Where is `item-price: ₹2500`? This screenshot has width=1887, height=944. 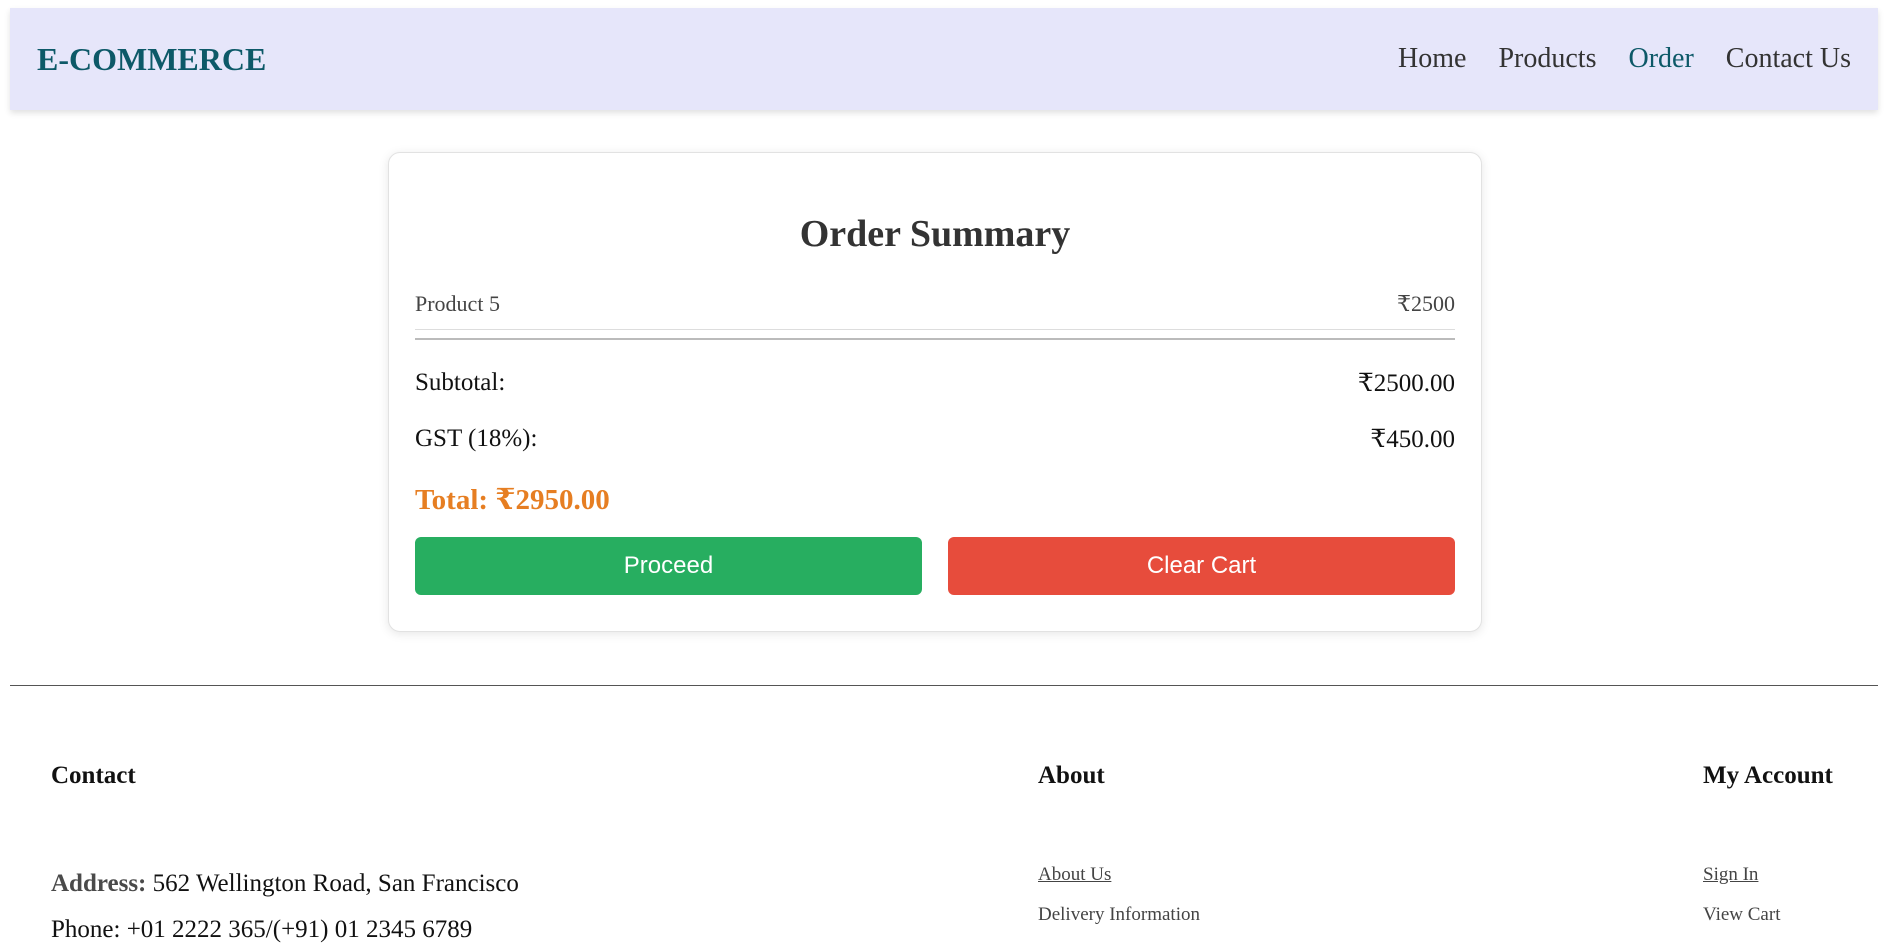 item-price: ₹2500 is located at coordinates (1426, 303).